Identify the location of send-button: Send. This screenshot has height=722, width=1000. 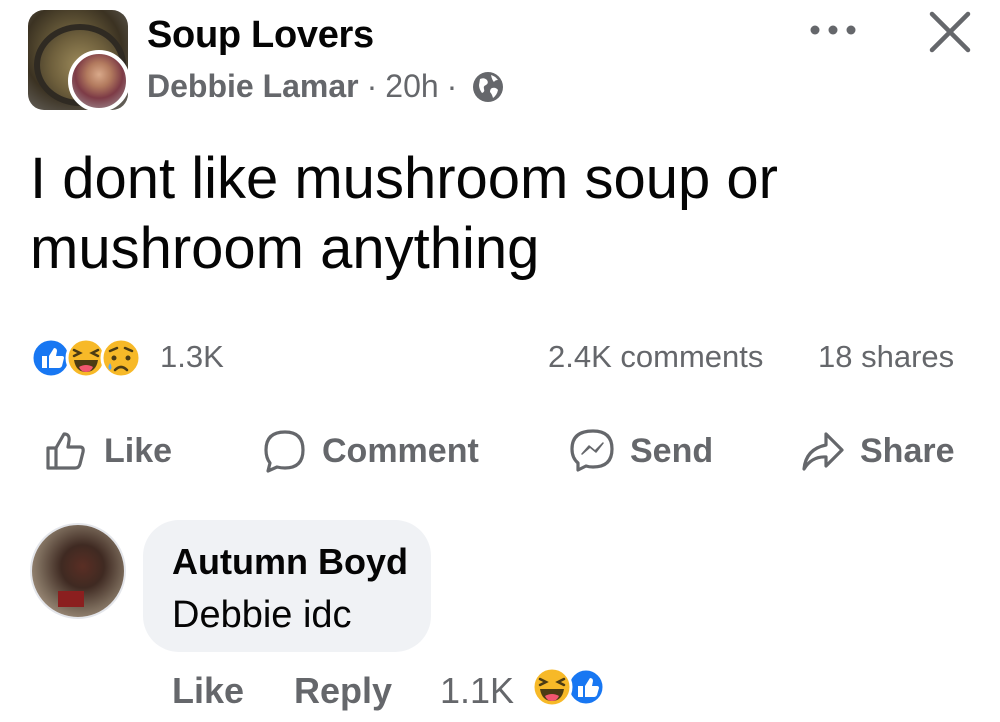
(641, 451).